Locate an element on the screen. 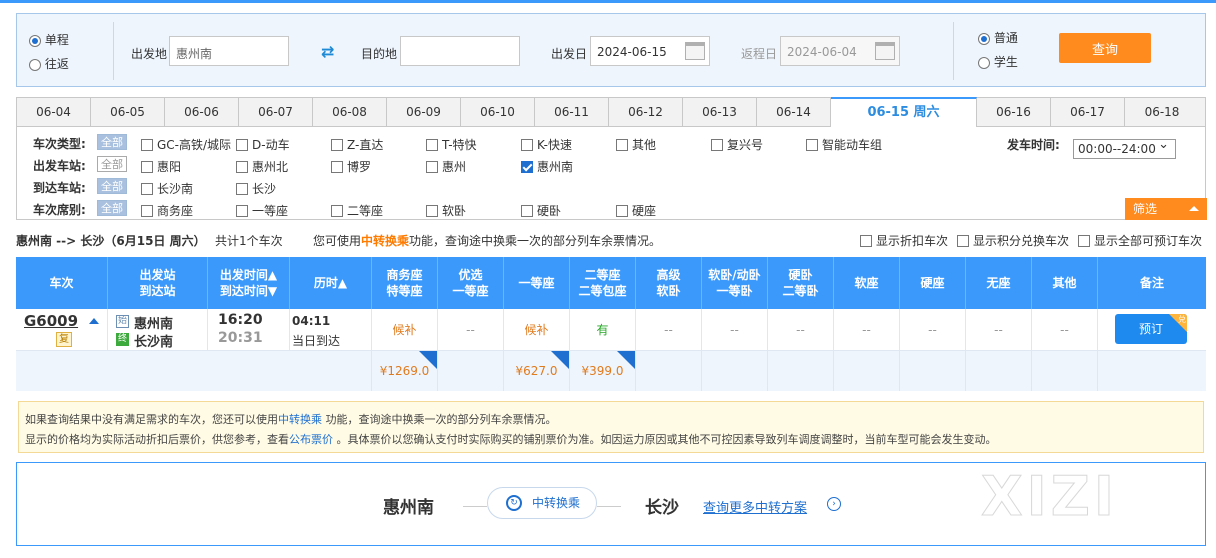  seat-option: 二等座 is located at coordinates (357, 210).